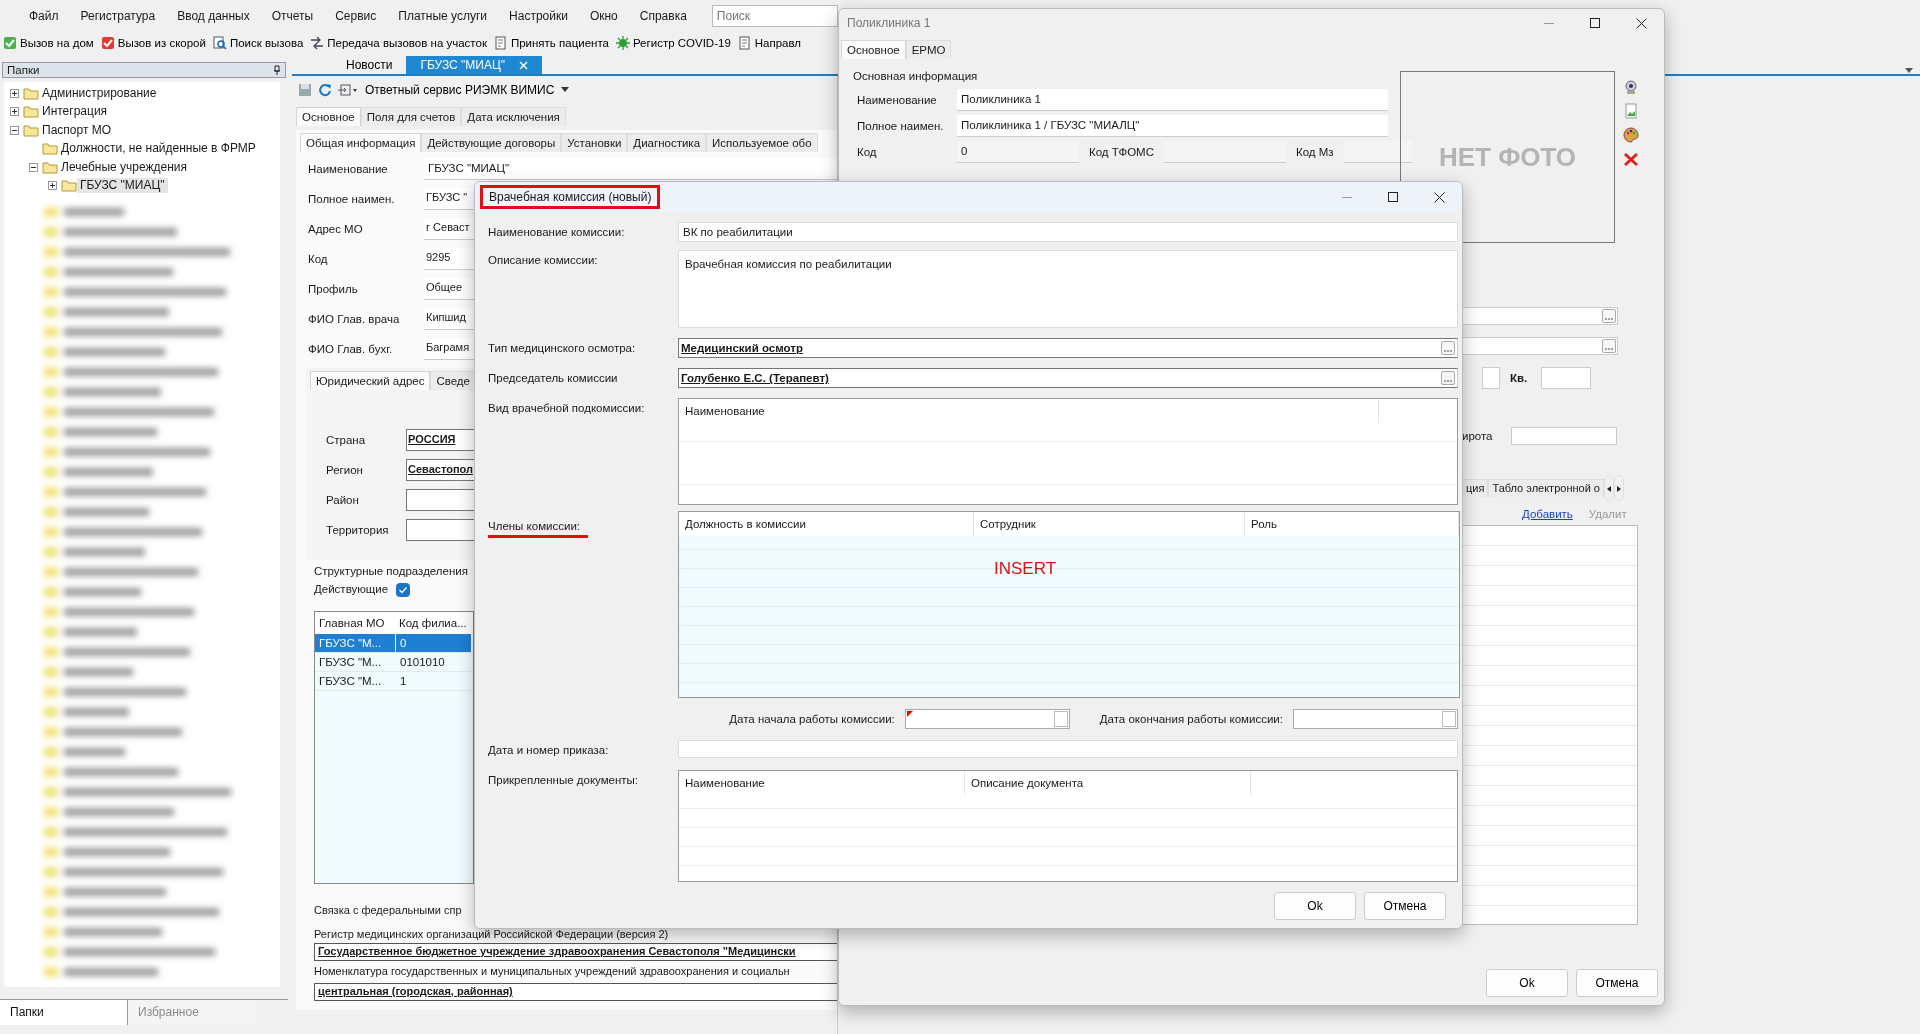 The width and height of the screenshot is (1920, 1034). What do you see at coordinates (155, 43) in the screenshot?
I see `toolbar-button: Вызов из скорой` at bounding box center [155, 43].